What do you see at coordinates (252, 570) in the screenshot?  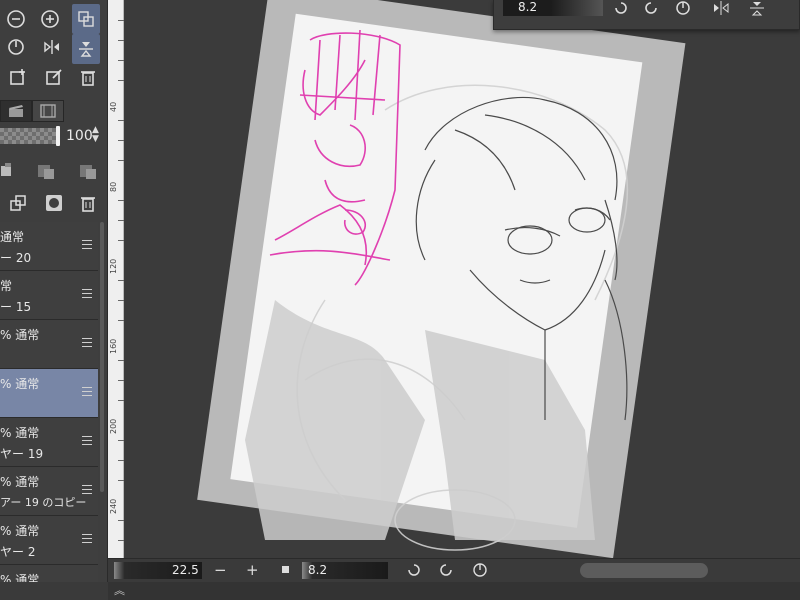 I see `zoom-in-button: +` at bounding box center [252, 570].